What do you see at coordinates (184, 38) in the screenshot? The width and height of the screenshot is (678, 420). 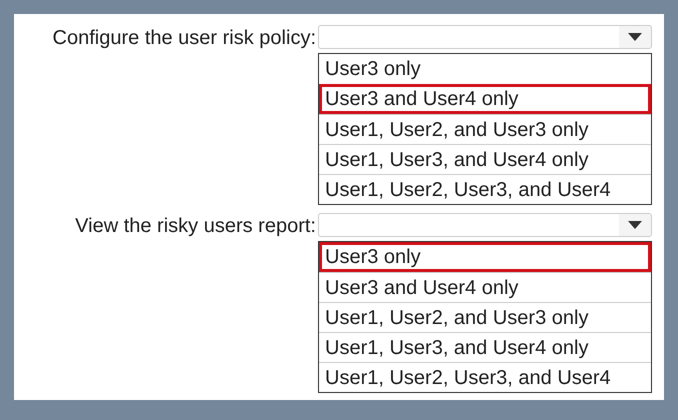 I see `question-label: Configure the user risk policy:` at bounding box center [184, 38].